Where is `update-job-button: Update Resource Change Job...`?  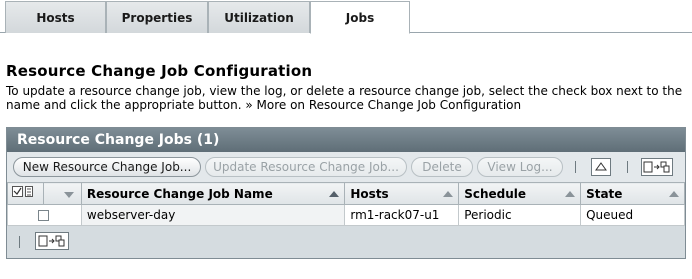
update-job-button: Update Resource Change Job... is located at coordinates (306, 167).